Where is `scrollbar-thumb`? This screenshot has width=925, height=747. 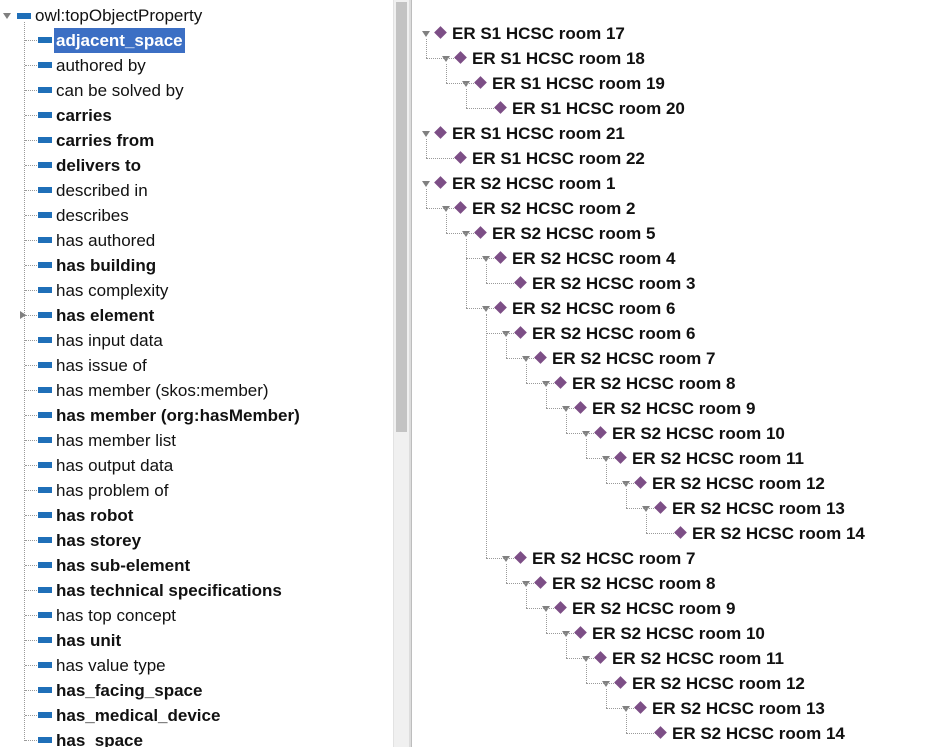 scrollbar-thumb is located at coordinates (401, 217).